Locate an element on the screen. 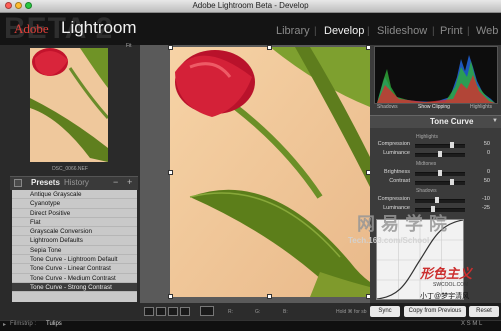 The width and height of the screenshot is (501, 331). before-after-tb-button is located at coordinates (173, 311).